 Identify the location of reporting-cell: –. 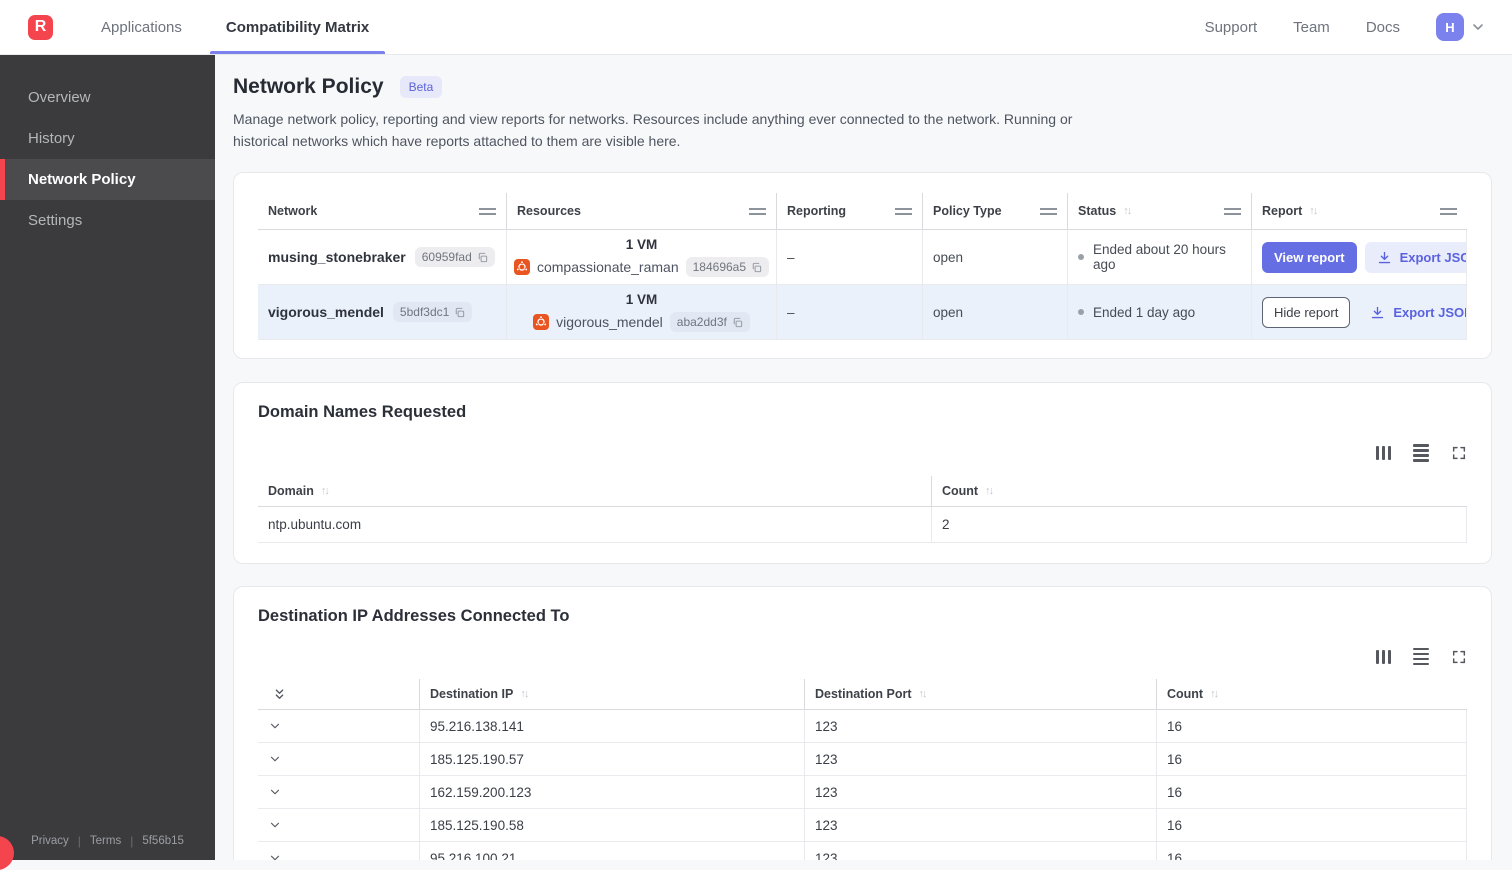
(849, 257).